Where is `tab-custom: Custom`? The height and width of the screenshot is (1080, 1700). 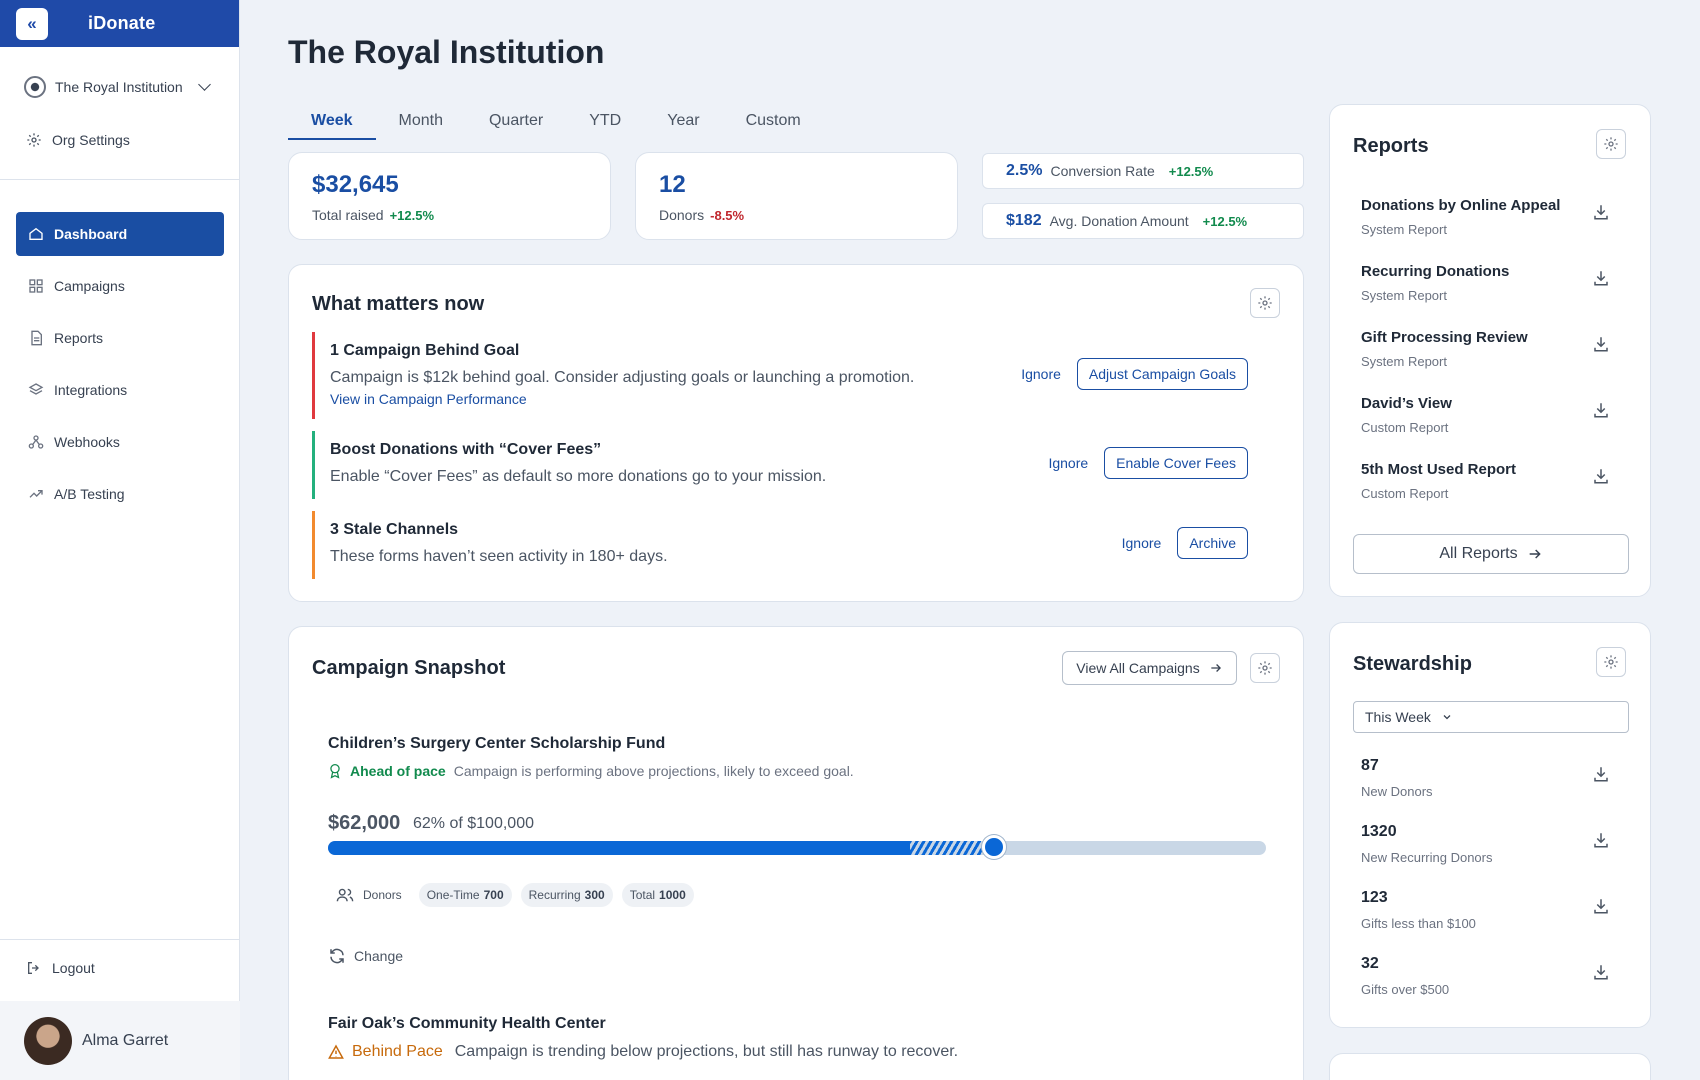
tab-custom: Custom is located at coordinates (773, 126).